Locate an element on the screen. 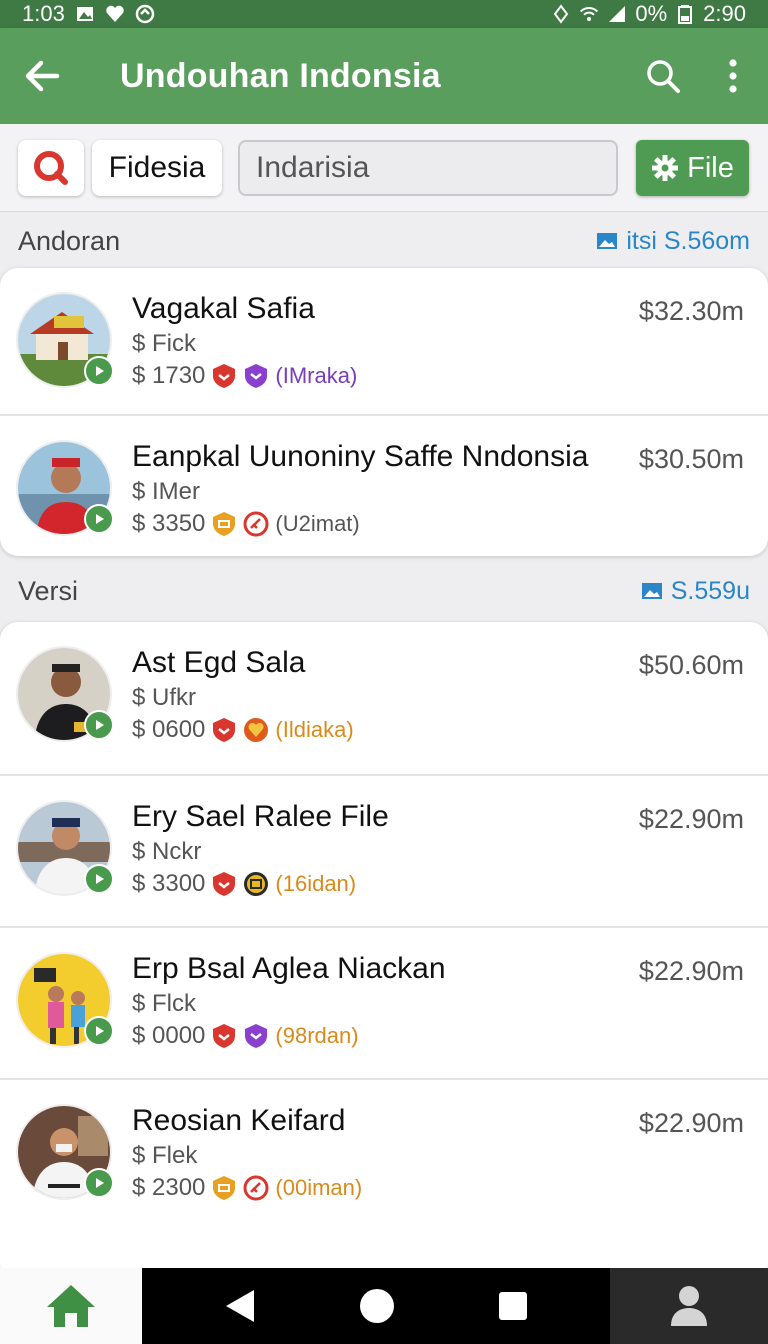  file-button-label: File is located at coordinates (710, 167).